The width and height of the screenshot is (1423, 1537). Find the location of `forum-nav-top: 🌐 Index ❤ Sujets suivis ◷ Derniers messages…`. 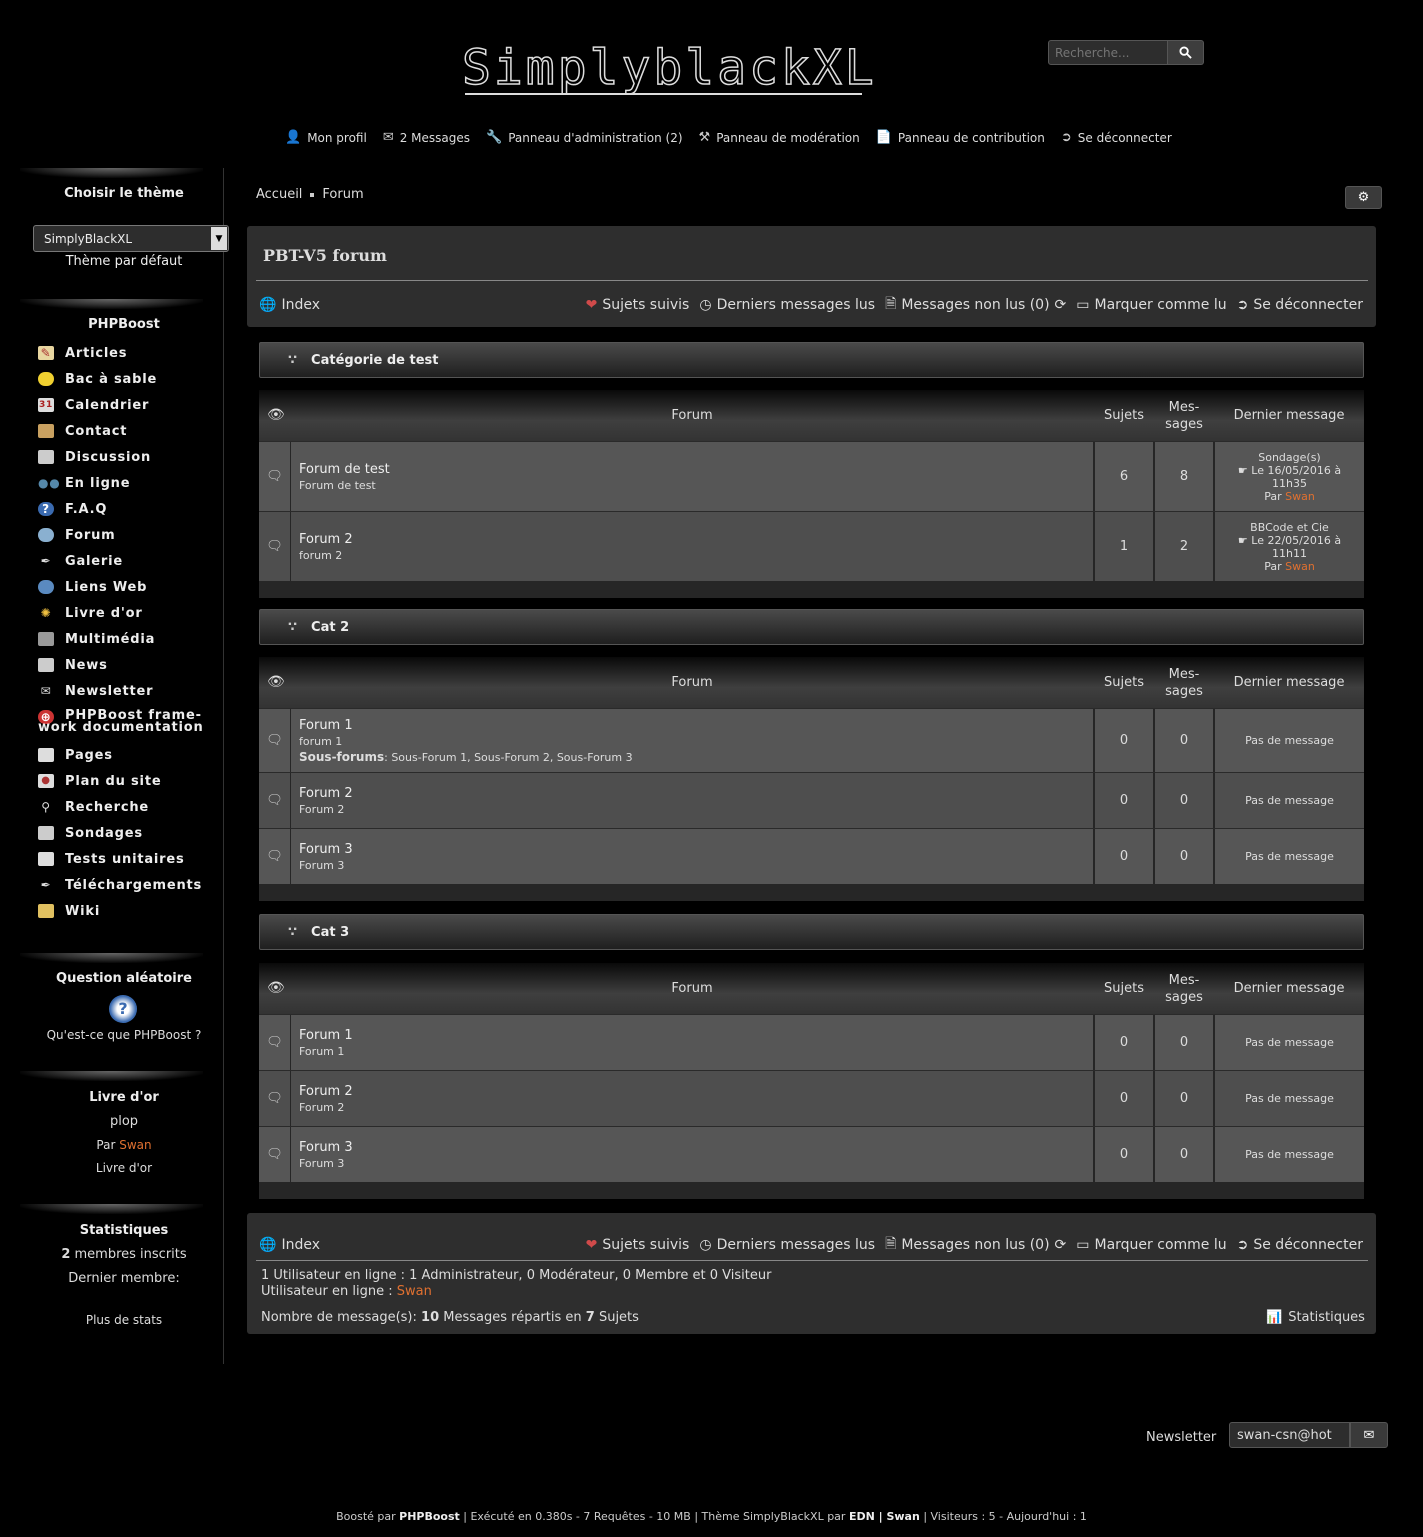

forum-nav-top: 🌐 Index ❤ Sujets suivis ◷ Derniers messages… is located at coordinates (811, 305).